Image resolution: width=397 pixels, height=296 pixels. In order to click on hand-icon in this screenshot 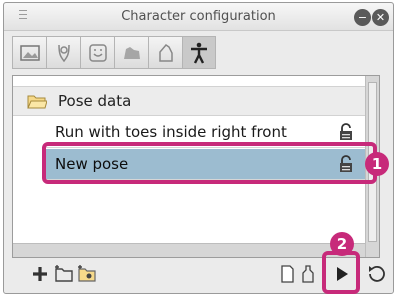, I will do `click(165, 52)`.